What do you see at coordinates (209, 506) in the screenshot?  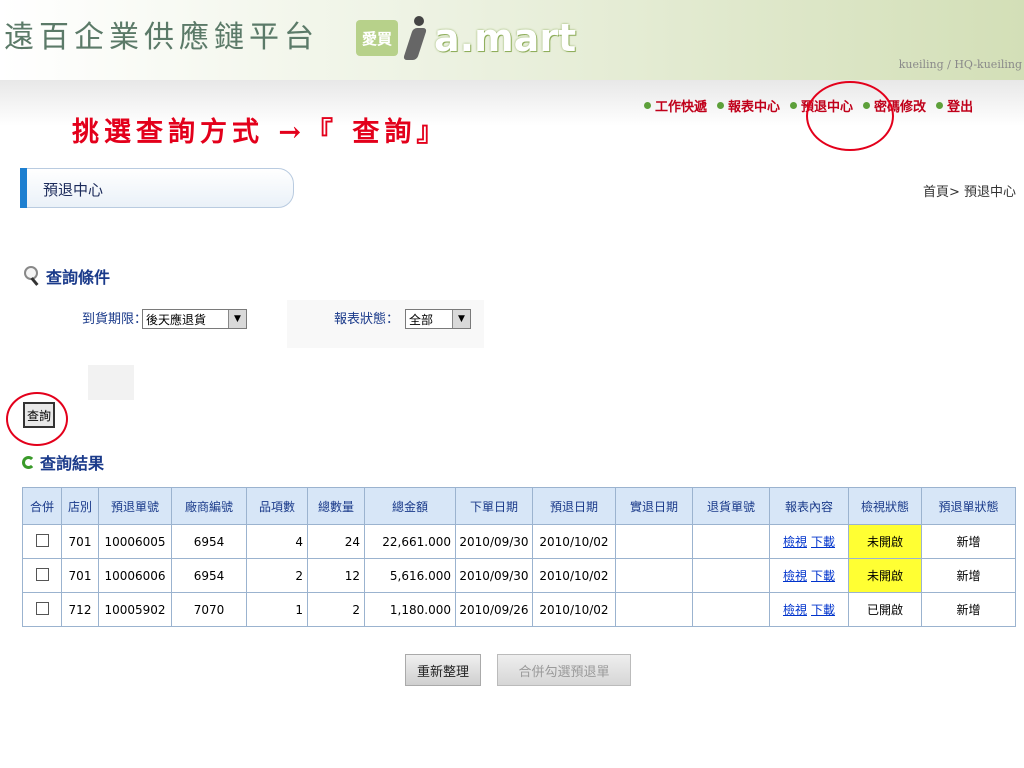 I see `col-vendor: 廠商編號` at bounding box center [209, 506].